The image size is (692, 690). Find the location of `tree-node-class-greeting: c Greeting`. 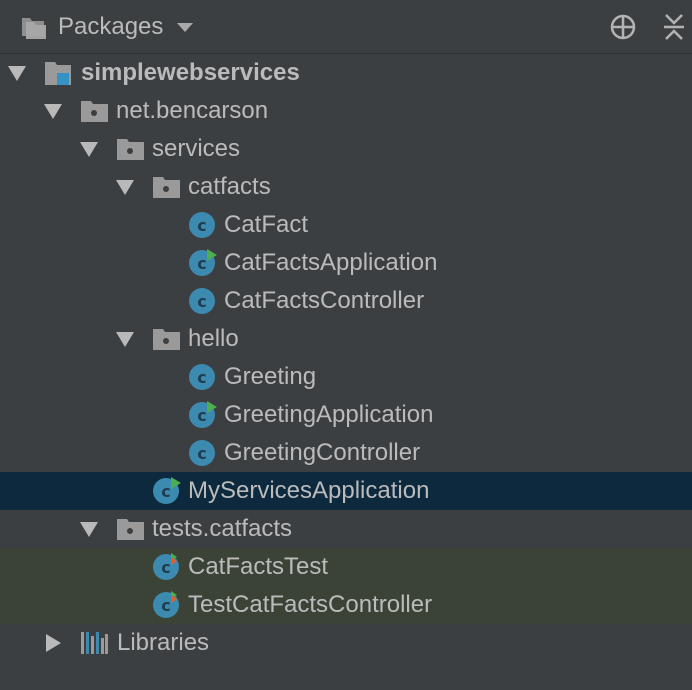

tree-node-class-greeting: c Greeting is located at coordinates (346, 377).